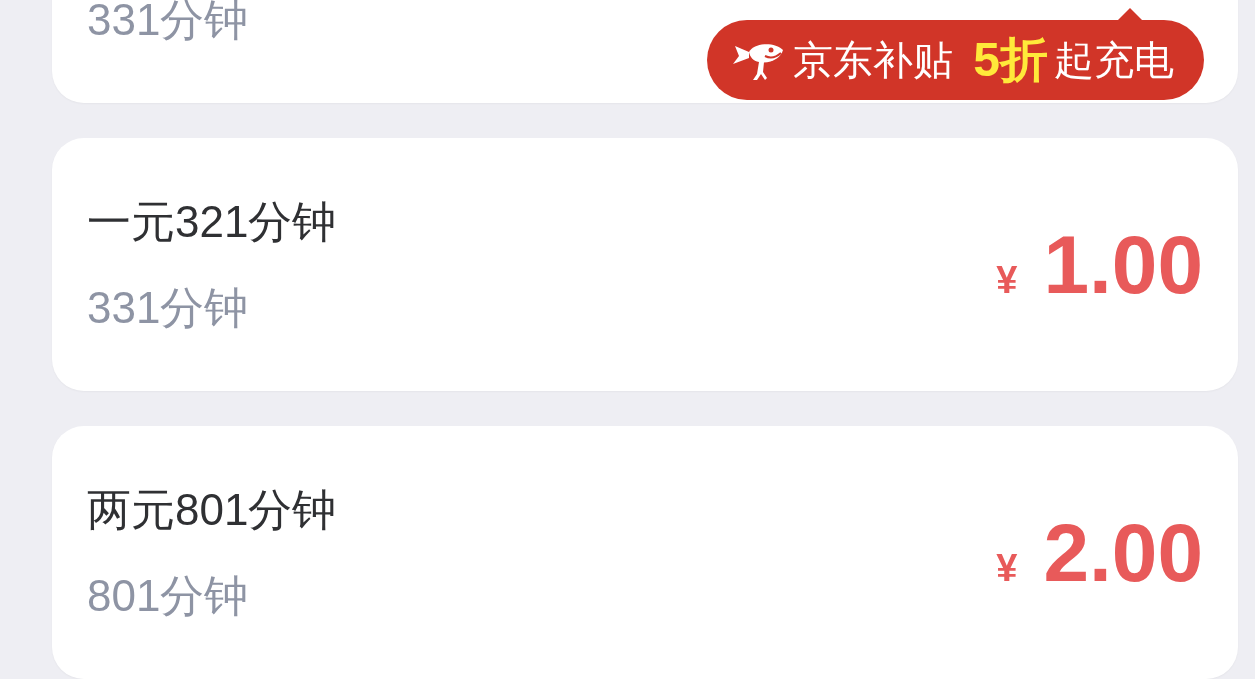 Image resolution: width=1255 pixels, height=679 pixels. What do you see at coordinates (1123, 264) in the screenshot?
I see `plan-price: 1.00` at bounding box center [1123, 264].